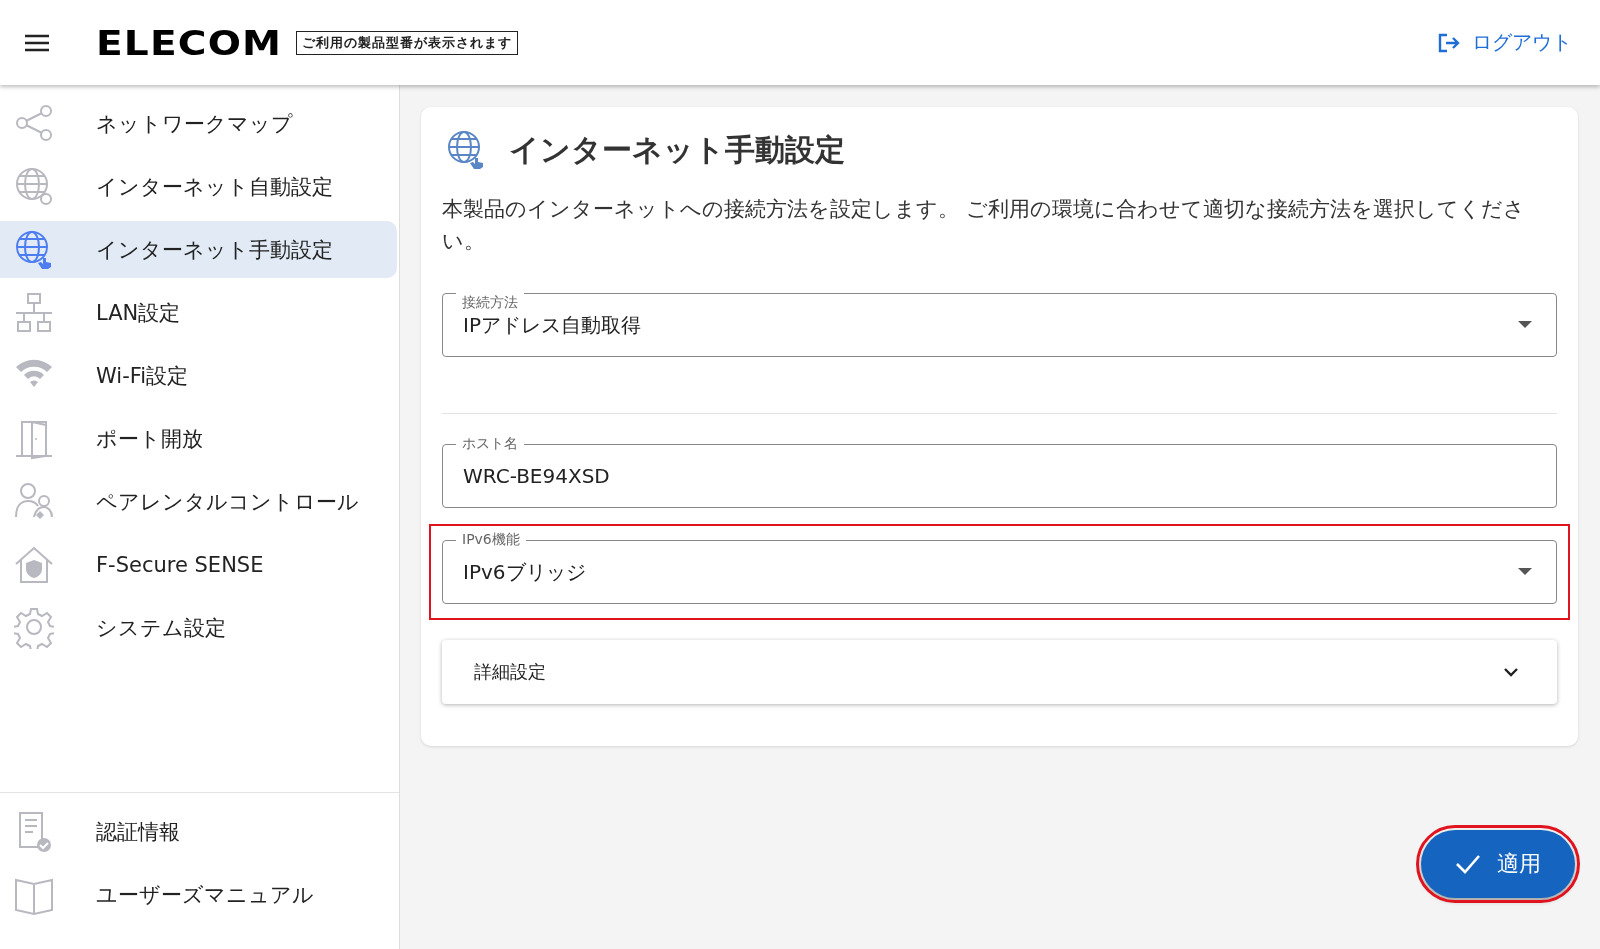 This screenshot has height=949, width=1600. What do you see at coordinates (198, 438) in the screenshot?
I see `sidebar-item: ポート開放` at bounding box center [198, 438].